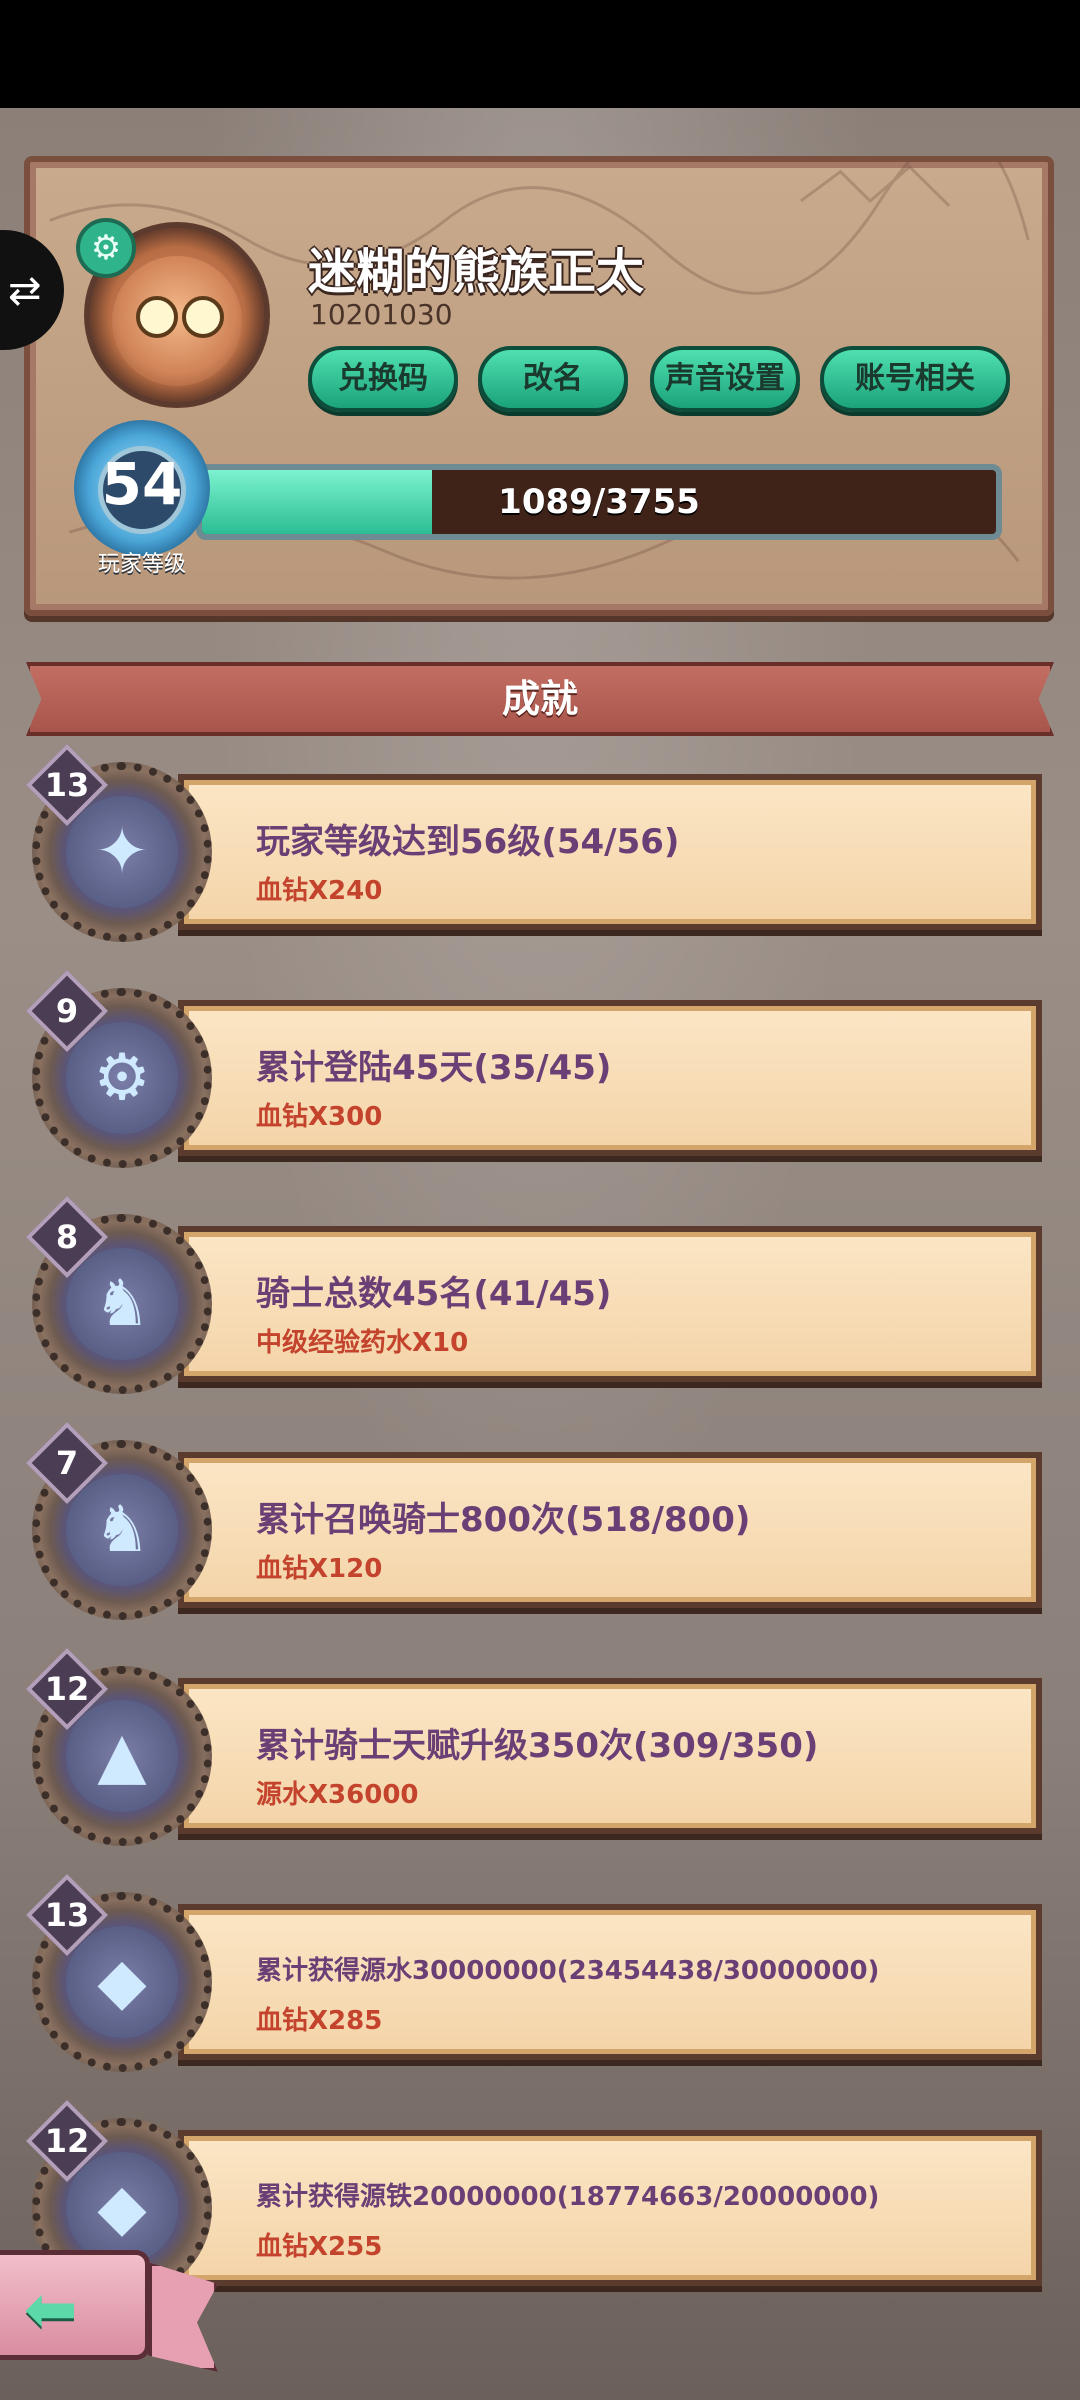 This screenshot has height=2400, width=1080. Describe the element at coordinates (67, 1237) in the screenshot. I see `achievement-count: 8` at that location.